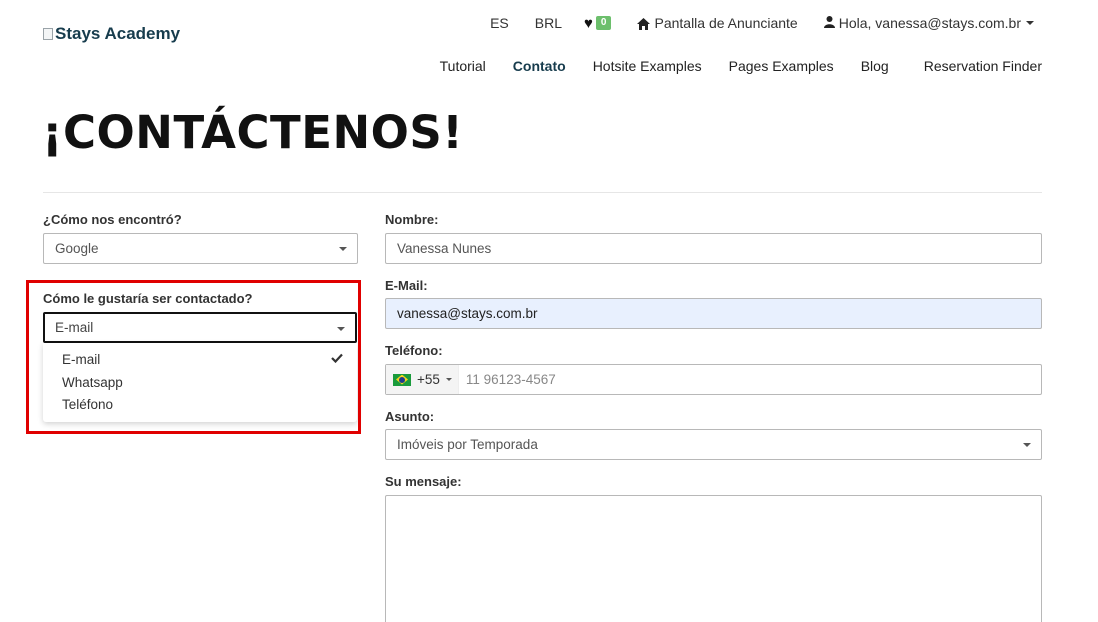 The width and height of the screenshot is (1098, 622). What do you see at coordinates (831, 23) in the screenshot?
I see `user-icon` at bounding box center [831, 23].